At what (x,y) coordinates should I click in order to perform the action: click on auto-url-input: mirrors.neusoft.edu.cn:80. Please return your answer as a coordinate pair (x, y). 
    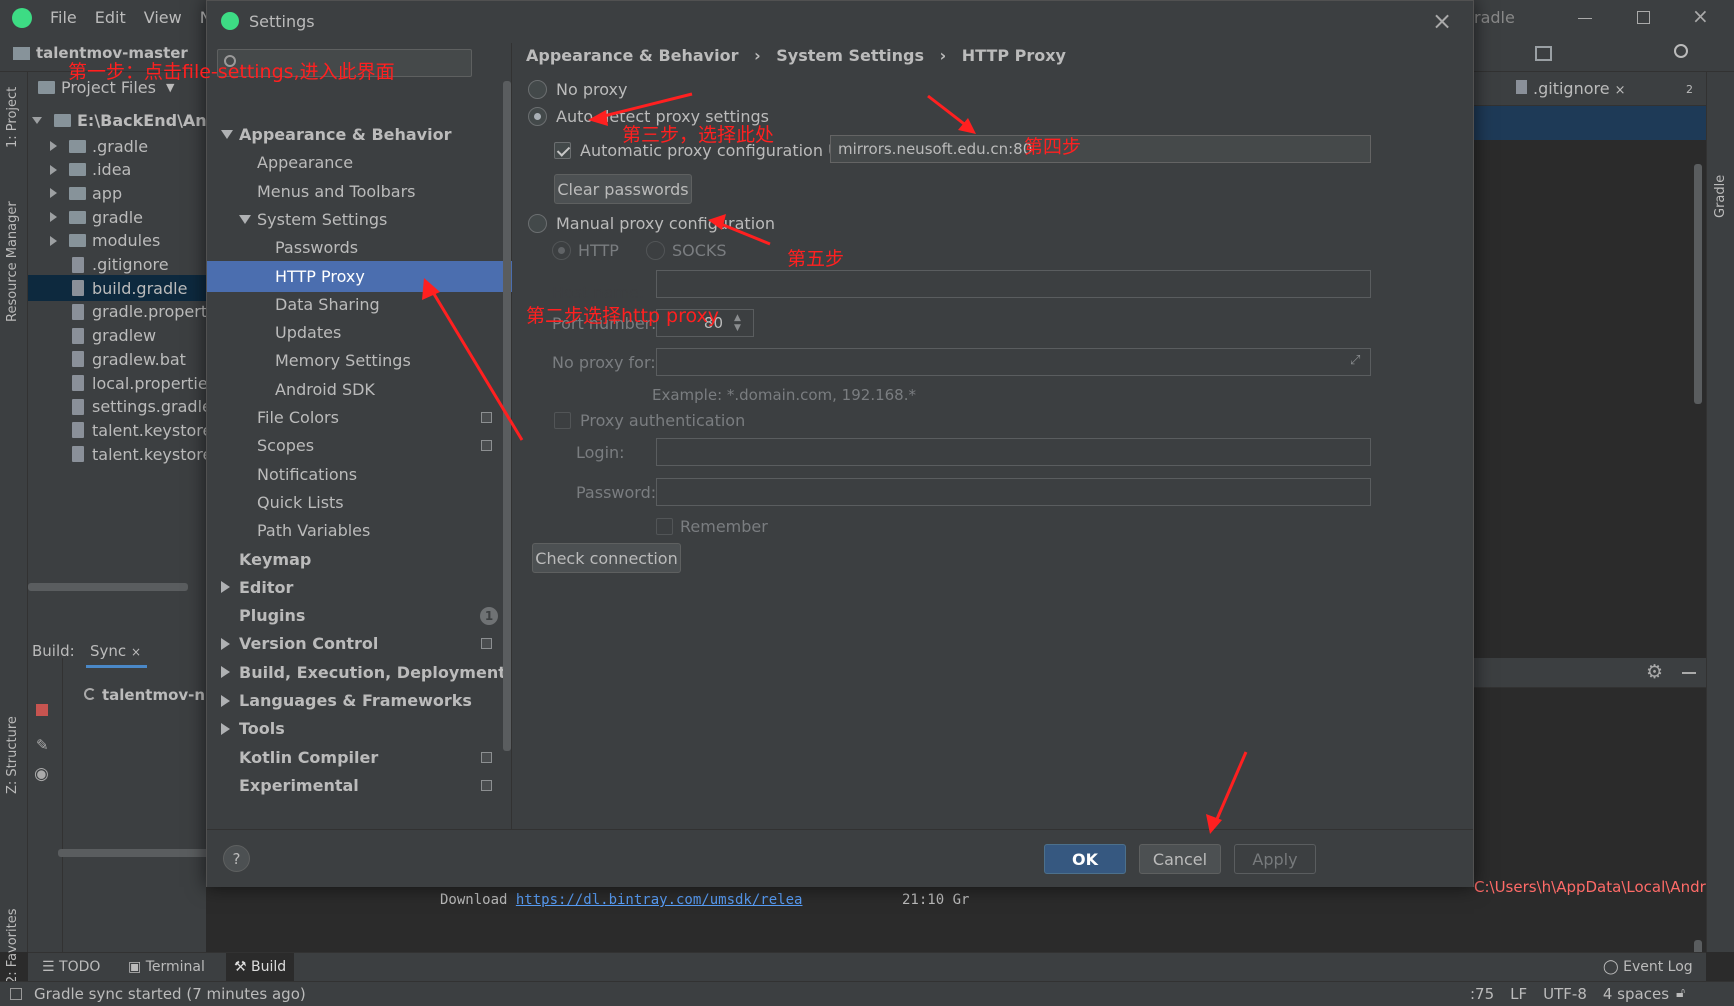
    Looking at the image, I should click on (1100, 149).